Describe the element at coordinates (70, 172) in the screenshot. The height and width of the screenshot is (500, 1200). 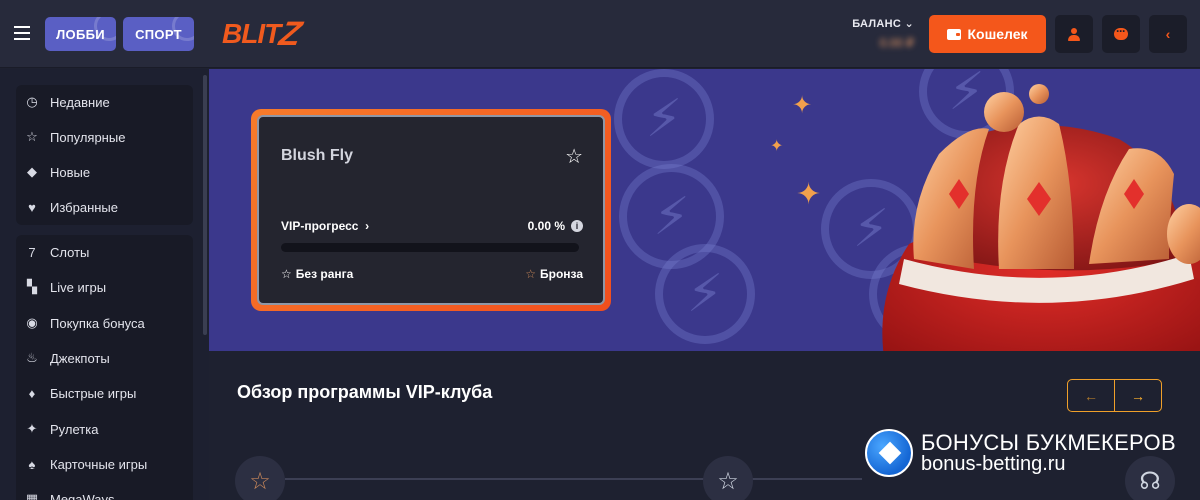
I see `sidebar-item-label: Новые` at that location.